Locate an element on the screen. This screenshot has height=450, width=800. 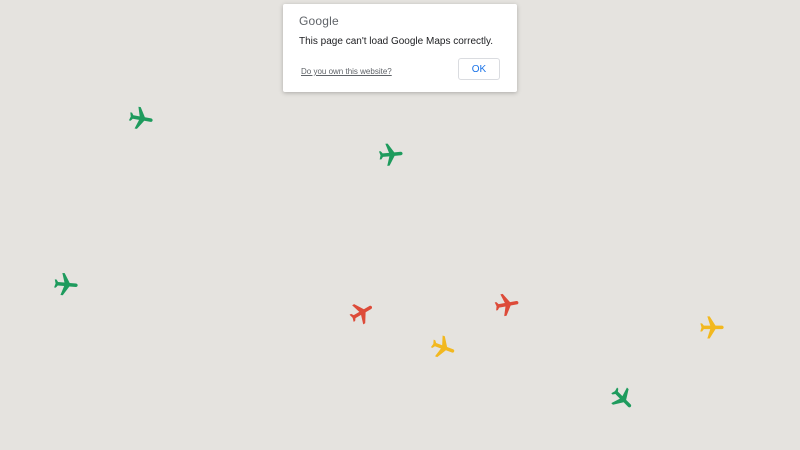
google-logo: Google is located at coordinates (319, 21).